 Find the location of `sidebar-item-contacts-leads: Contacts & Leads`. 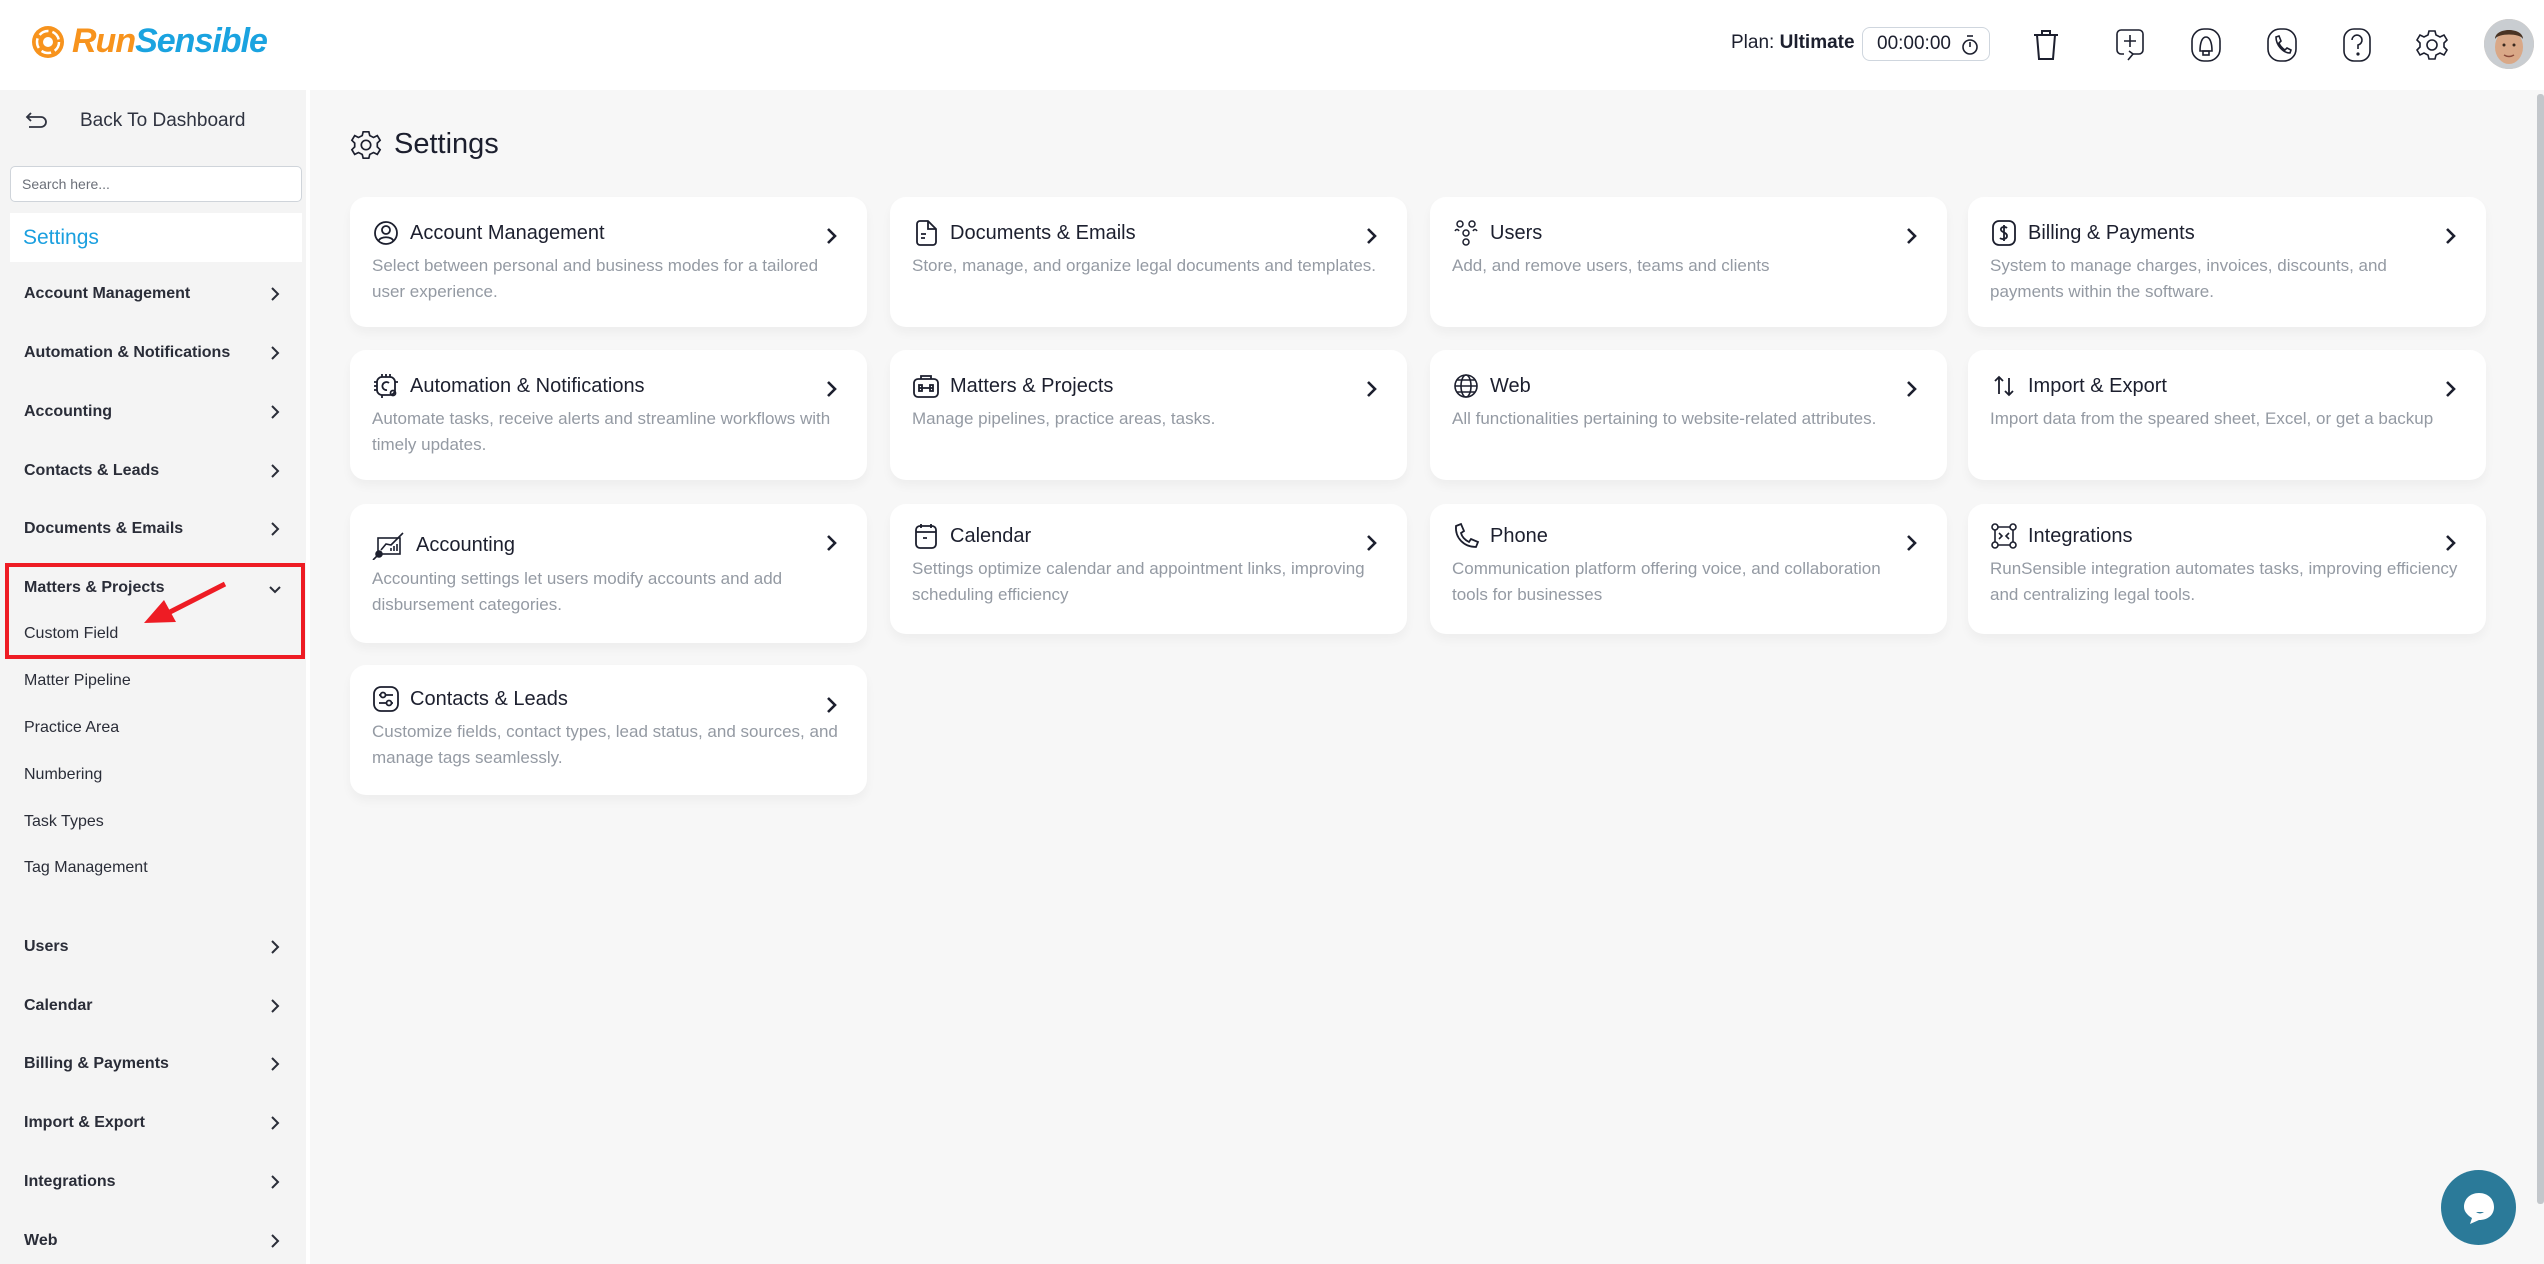

sidebar-item-contacts-leads: Contacts & Leads is located at coordinates (150, 471).